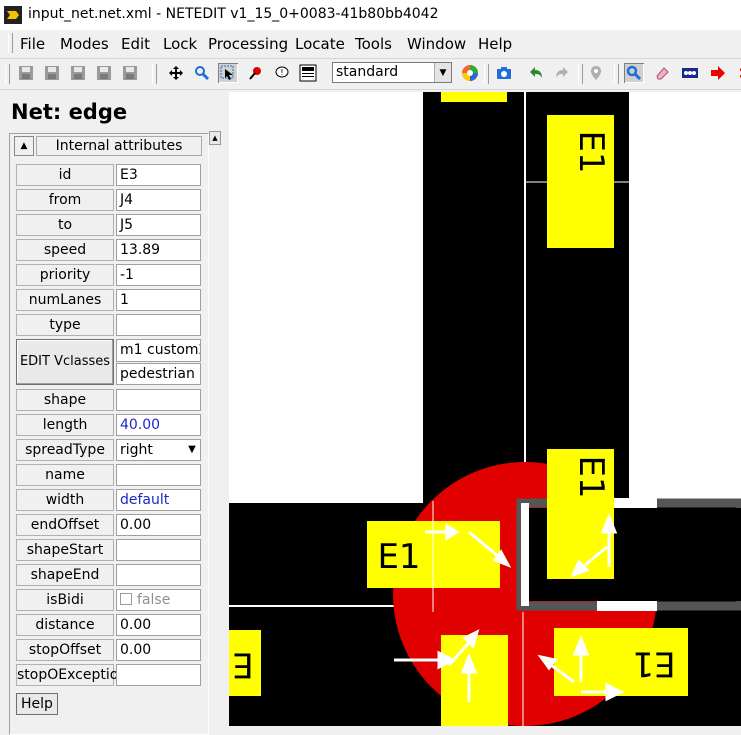 The width and height of the screenshot is (741, 735). Describe the element at coordinates (158, 300) in the screenshot. I see `attr-field-numlanes: 1` at that location.